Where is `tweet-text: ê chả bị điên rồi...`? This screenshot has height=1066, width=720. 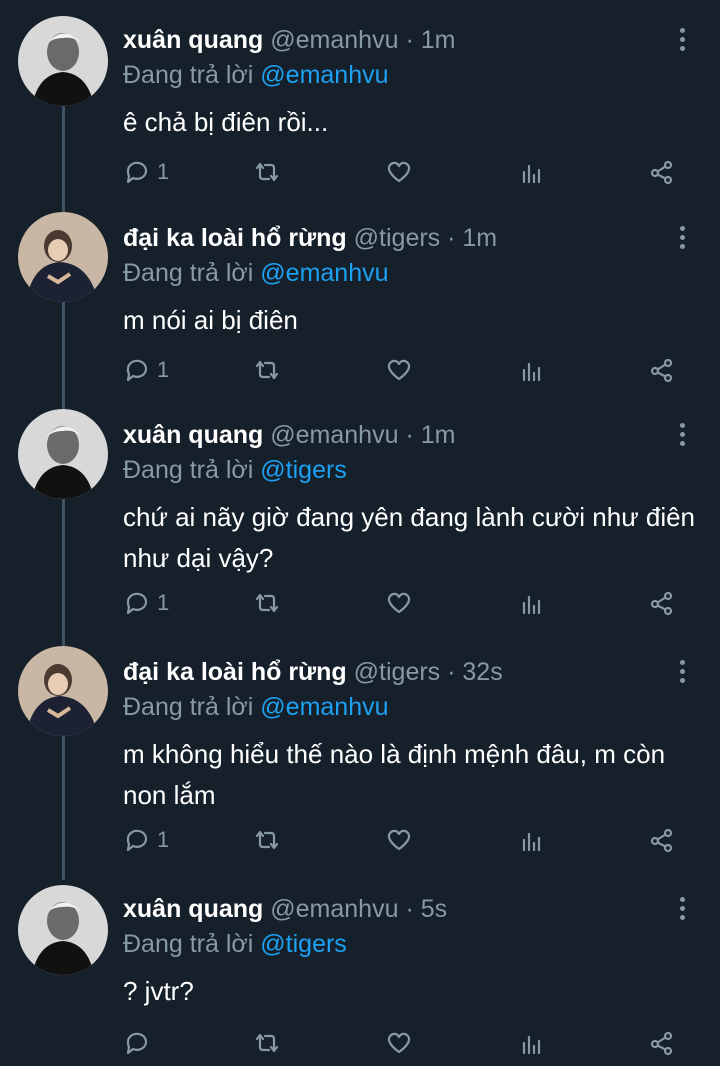 tweet-text: ê chả bị điên rồi... is located at coordinates (226, 122).